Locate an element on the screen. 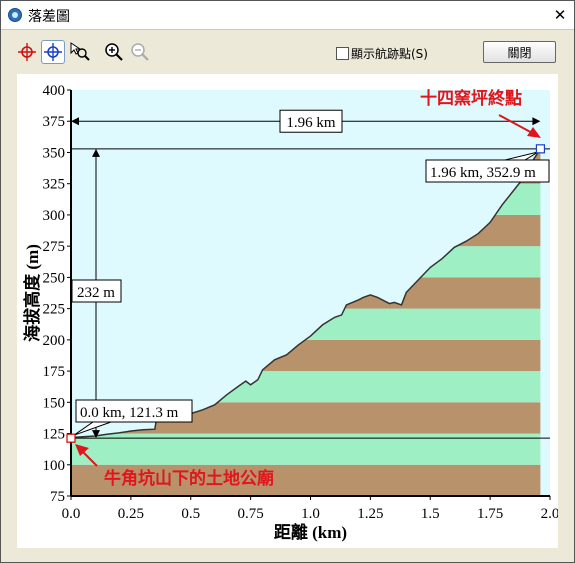 This screenshot has height=563, width=575. x-tick-label: 1.25 is located at coordinates (370, 514).